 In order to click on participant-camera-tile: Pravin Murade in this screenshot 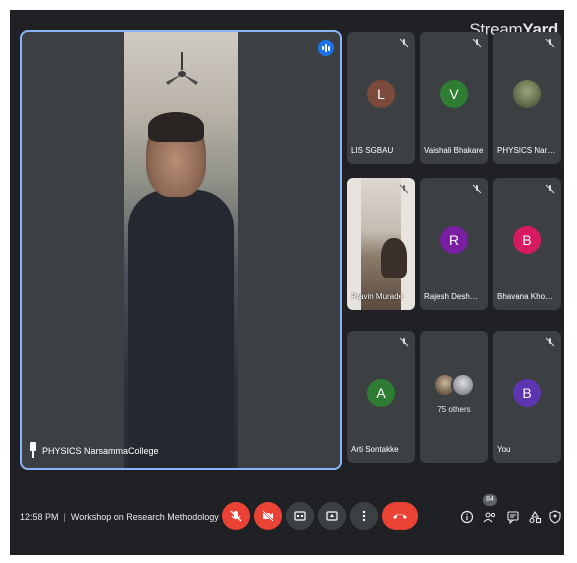, I will do `click(381, 244)`.